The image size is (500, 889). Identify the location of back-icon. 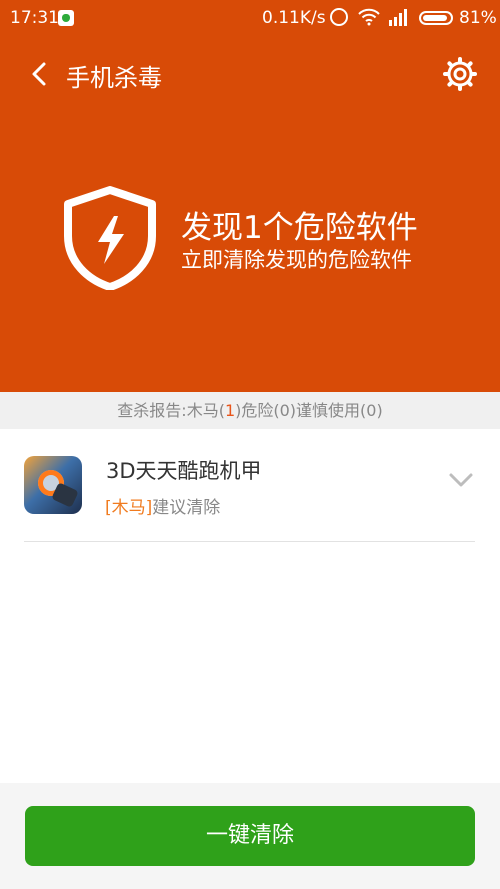
(40, 74).